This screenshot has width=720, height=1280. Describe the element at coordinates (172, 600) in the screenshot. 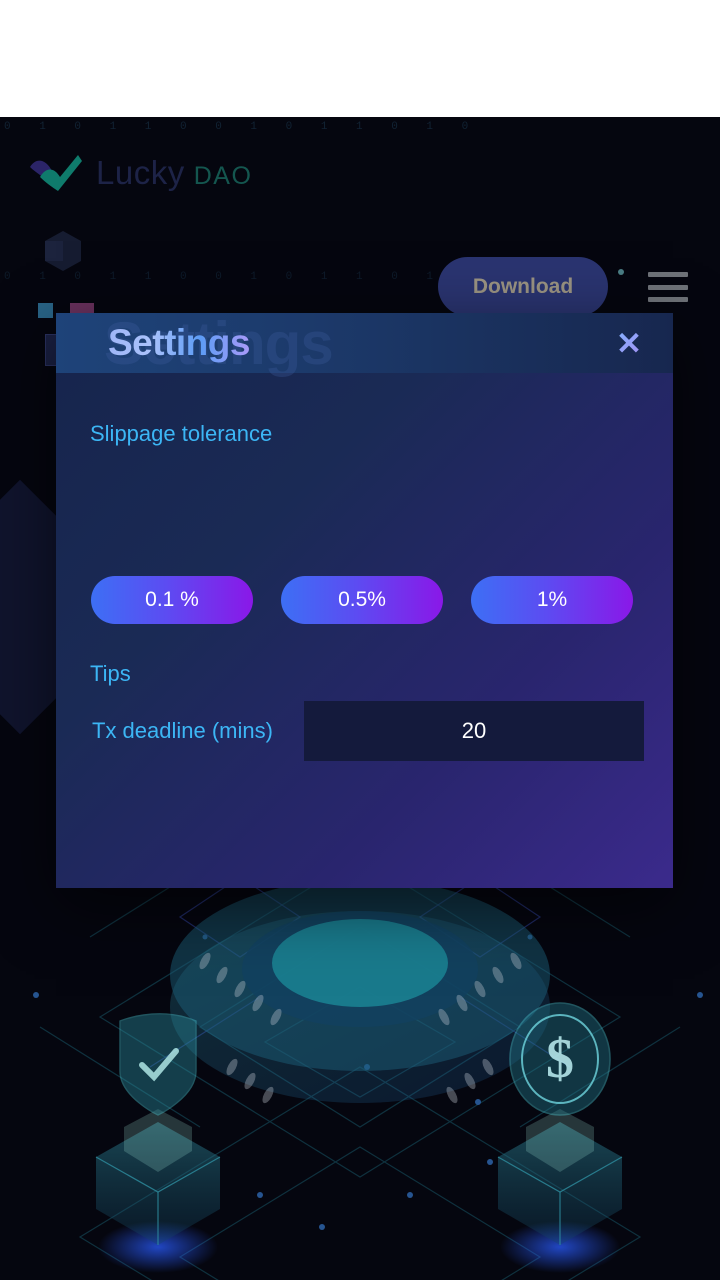

I see `slippage-option-0: 0.1 %` at that location.